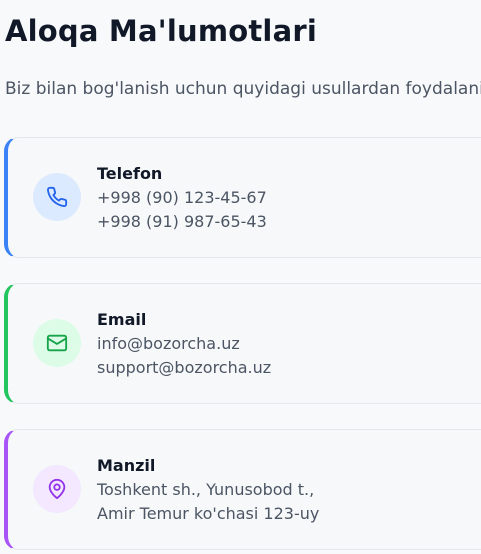 The height and width of the screenshot is (554, 481). Describe the element at coordinates (126, 465) in the screenshot. I see `card-title: Manzil` at that location.